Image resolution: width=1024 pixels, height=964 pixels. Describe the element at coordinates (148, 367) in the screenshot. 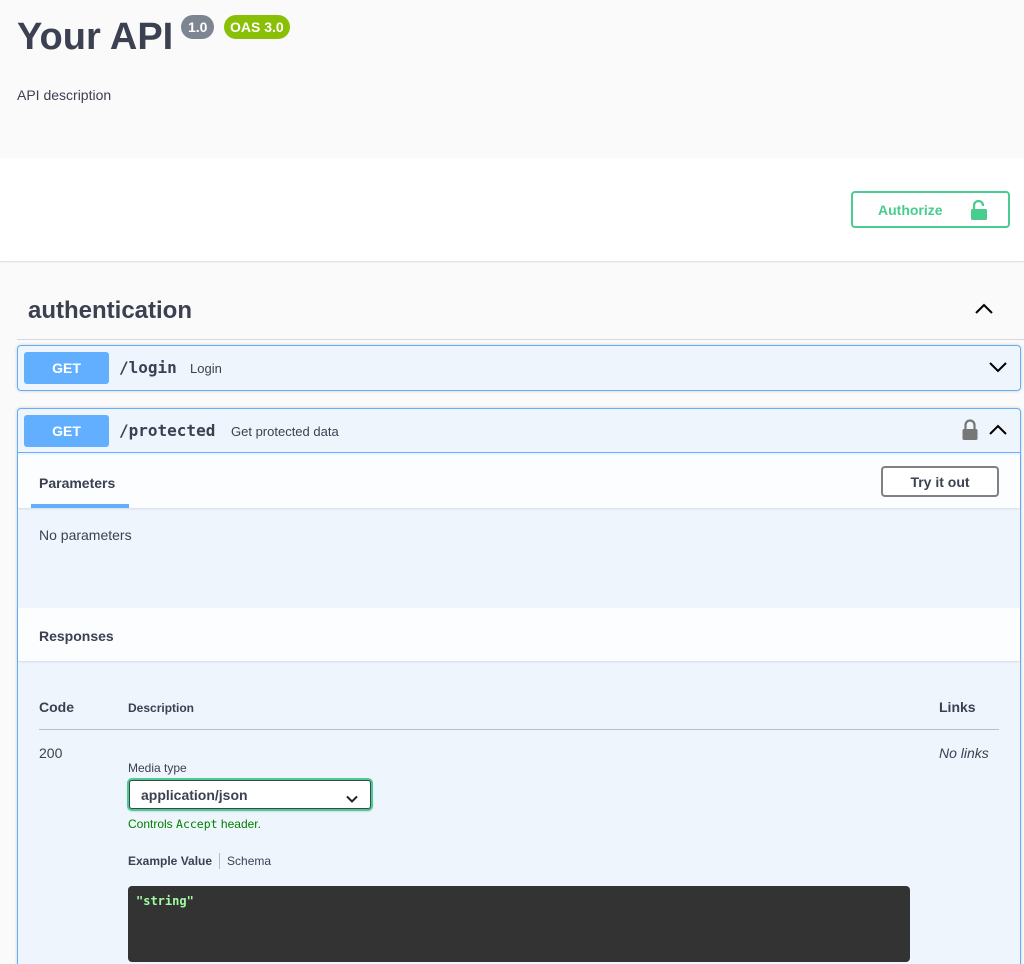

I see `operation-path: /login` at that location.